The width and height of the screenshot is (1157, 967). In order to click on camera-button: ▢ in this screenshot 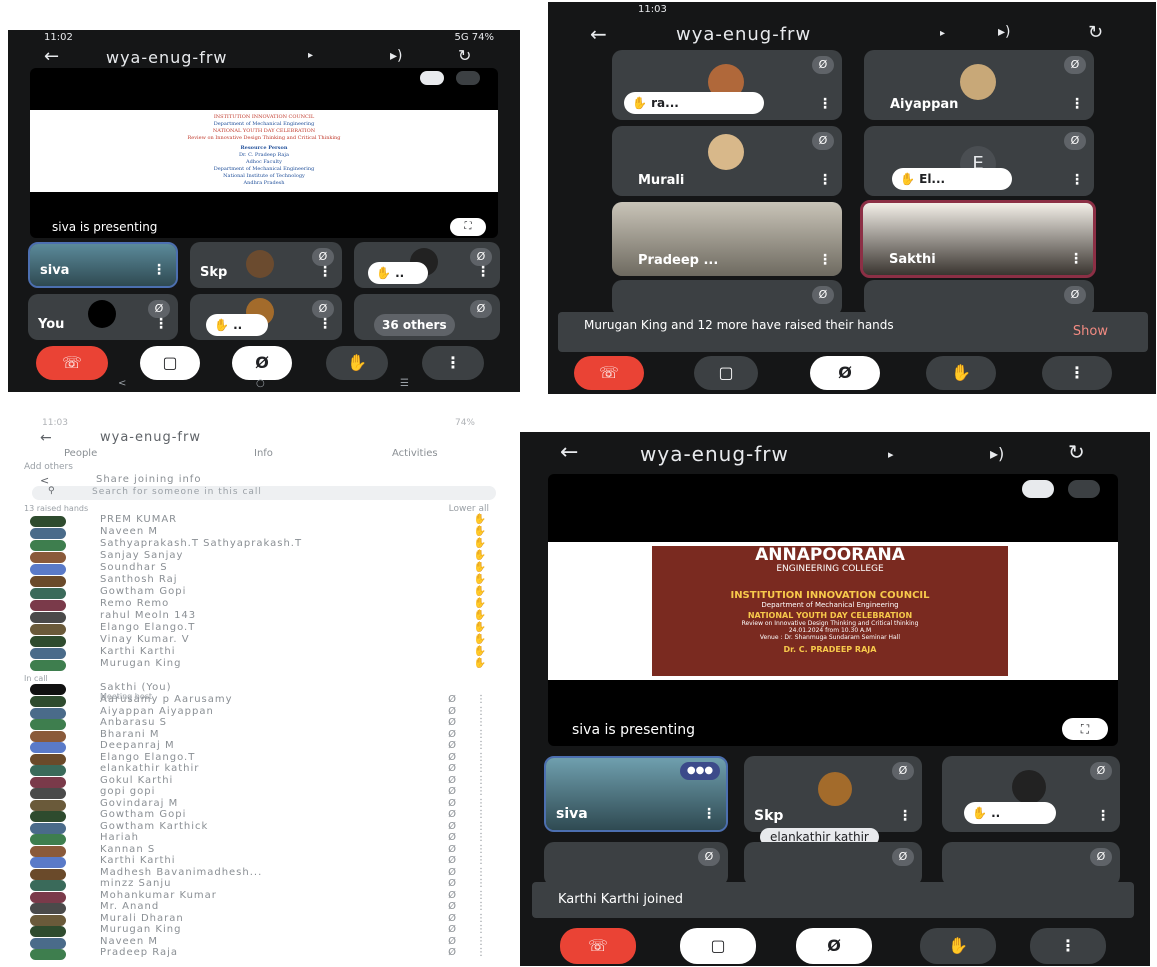, I will do `click(726, 373)`.